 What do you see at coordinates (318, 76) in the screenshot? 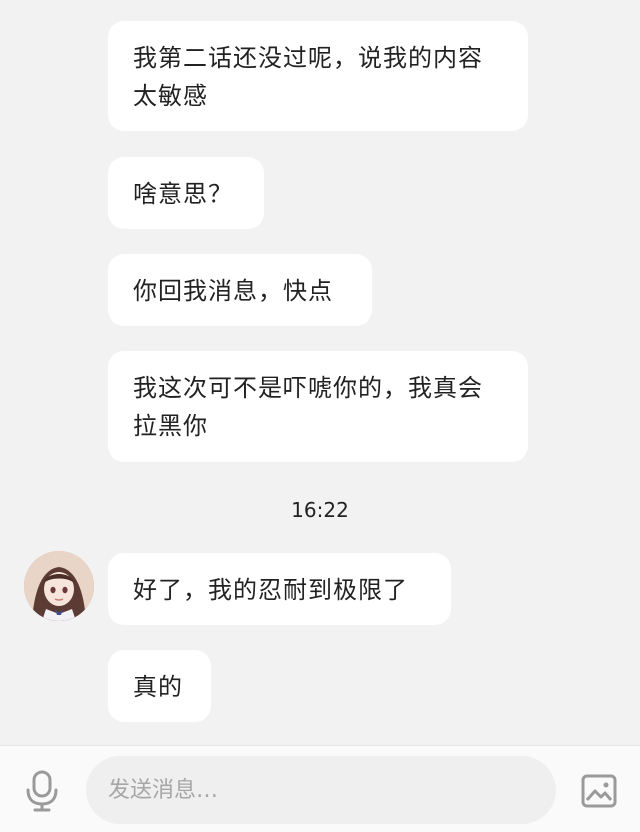
I see `message-bubble: 我第二话还没过呢，说我的内容太敏感` at bounding box center [318, 76].